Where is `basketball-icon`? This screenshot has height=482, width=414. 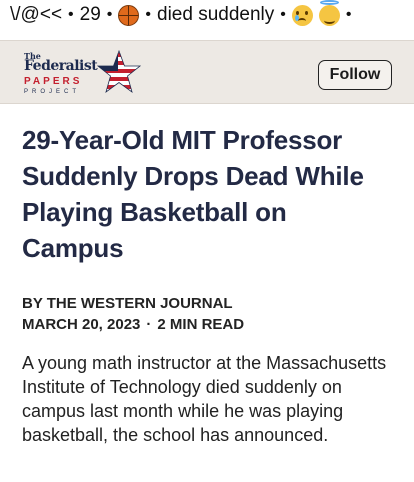
basketball-icon is located at coordinates (129, 15).